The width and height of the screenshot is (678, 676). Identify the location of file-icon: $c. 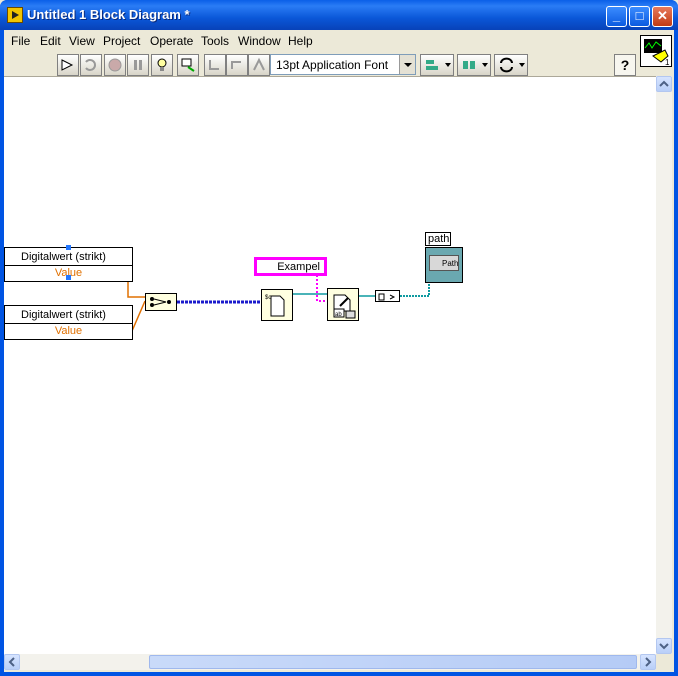
(275, 306).